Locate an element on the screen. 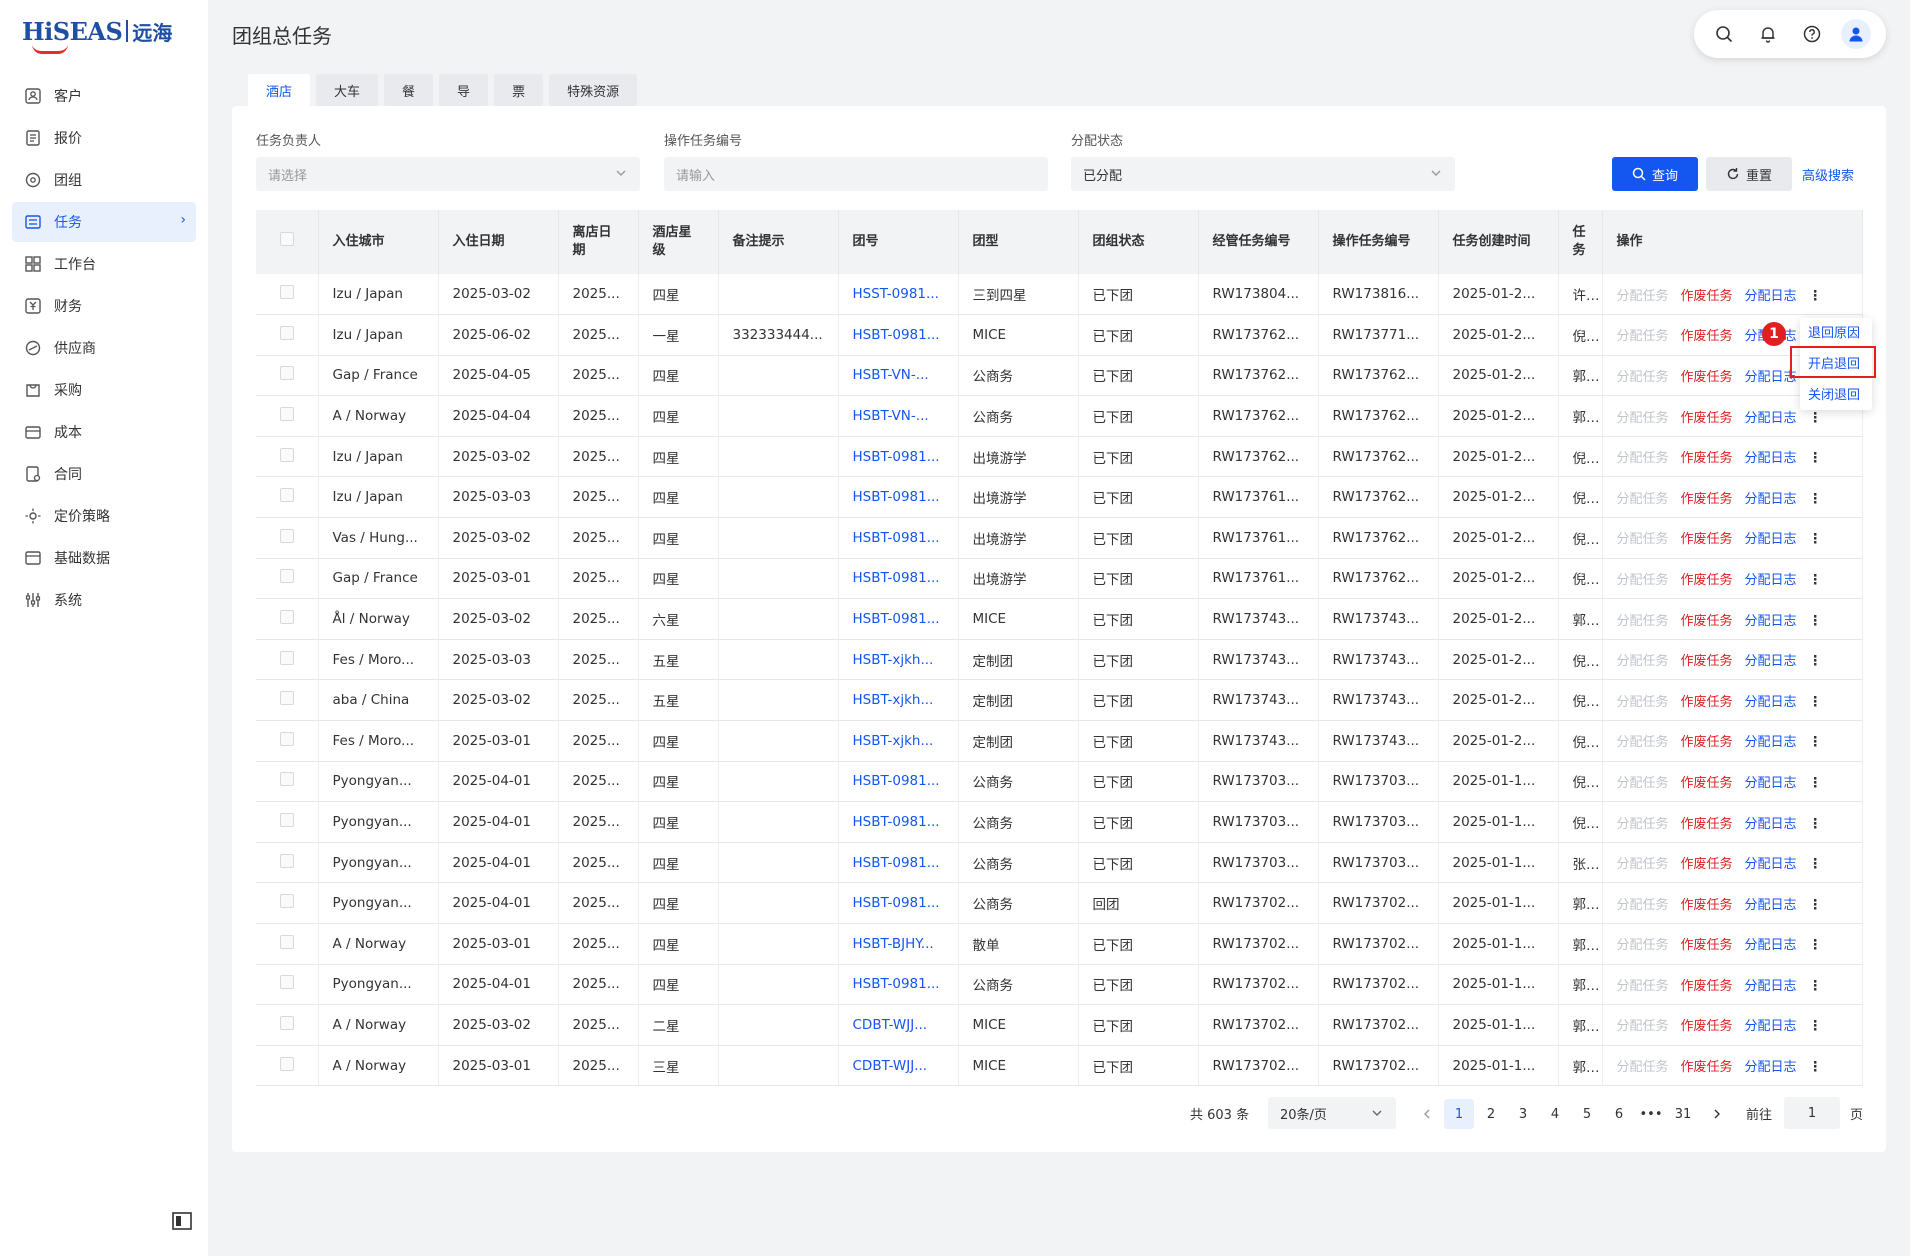  prev-page-icon is located at coordinates (1427, 1114).